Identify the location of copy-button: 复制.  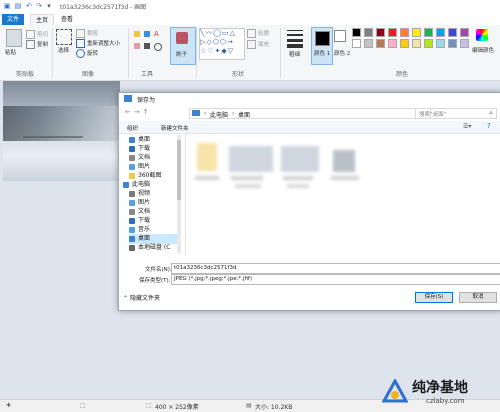
(37, 44).